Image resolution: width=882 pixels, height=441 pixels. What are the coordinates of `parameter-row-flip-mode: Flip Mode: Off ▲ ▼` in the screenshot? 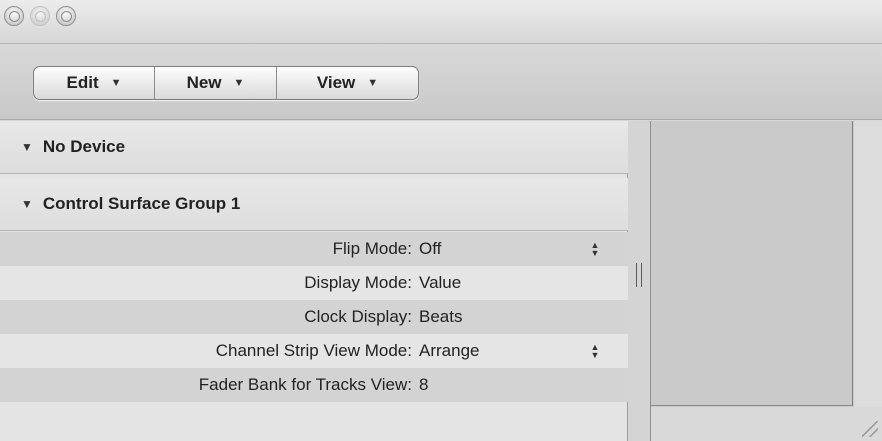 It's located at (314, 249).